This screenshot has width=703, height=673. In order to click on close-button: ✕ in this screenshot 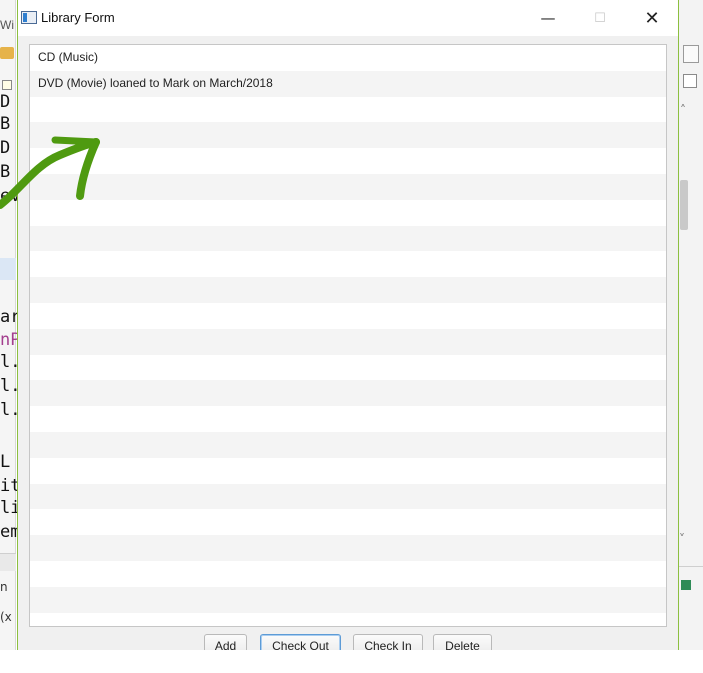, I will do `click(652, 18)`.